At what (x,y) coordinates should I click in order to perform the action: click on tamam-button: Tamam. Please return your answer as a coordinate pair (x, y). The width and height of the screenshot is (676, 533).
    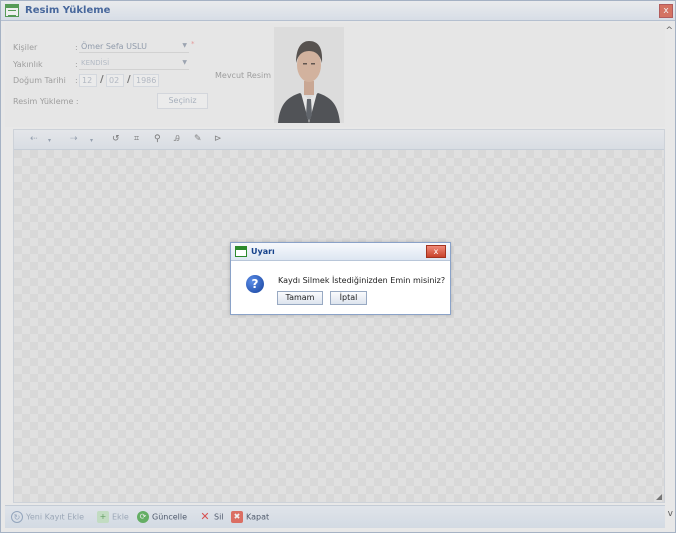
    Looking at the image, I should click on (300, 298).